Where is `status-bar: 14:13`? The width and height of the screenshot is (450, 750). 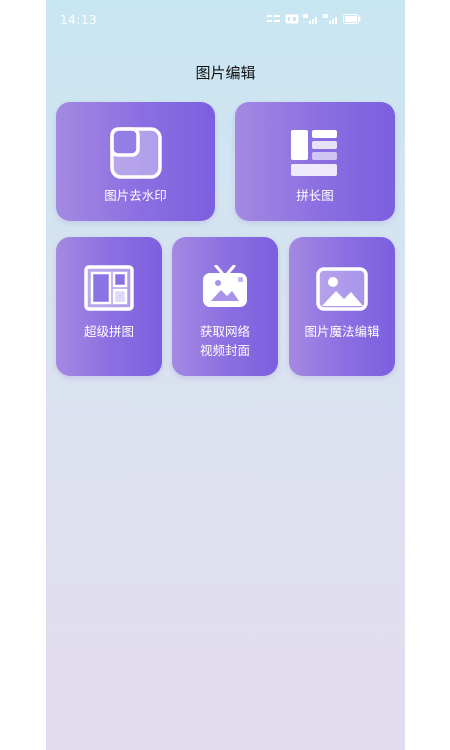 status-bar: 14:13 is located at coordinates (225, 20).